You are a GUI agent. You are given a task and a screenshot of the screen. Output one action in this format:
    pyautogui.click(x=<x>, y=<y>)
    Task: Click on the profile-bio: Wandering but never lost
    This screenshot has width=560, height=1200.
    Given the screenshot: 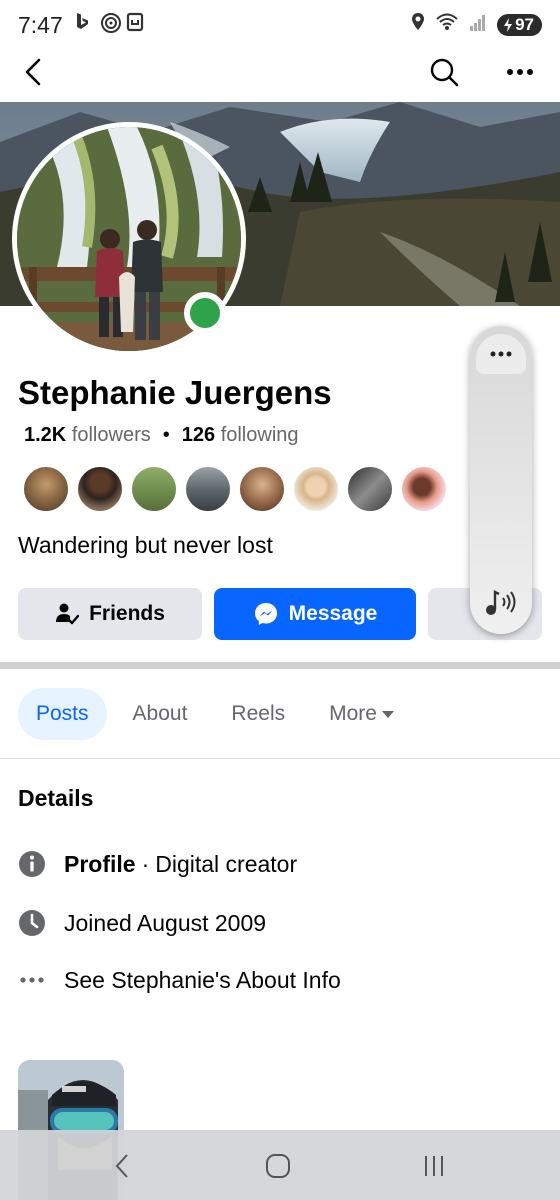 What is the action you would take?
    pyautogui.click(x=145, y=545)
    